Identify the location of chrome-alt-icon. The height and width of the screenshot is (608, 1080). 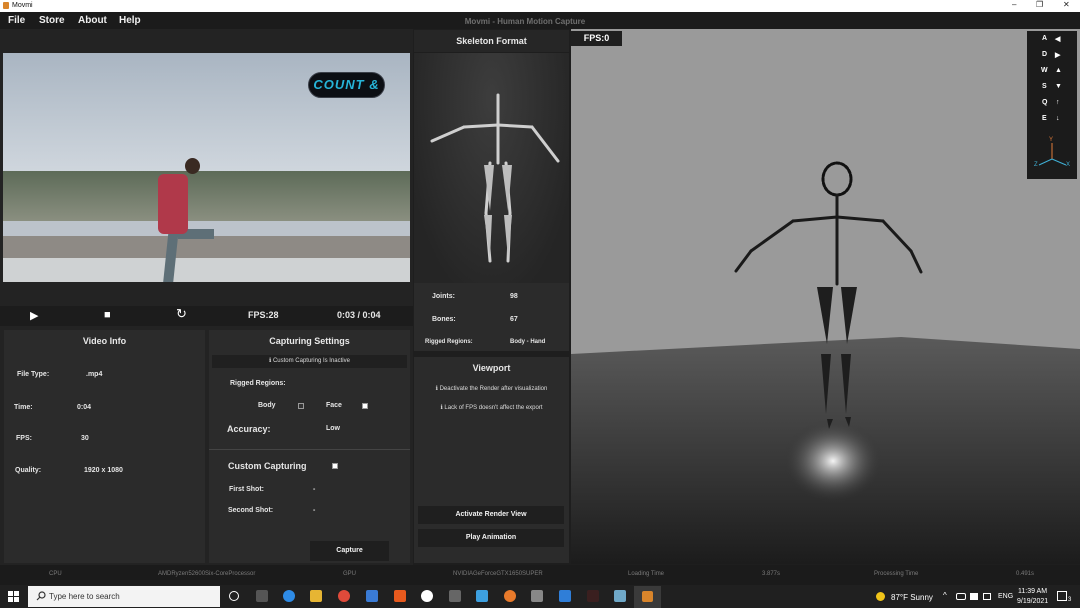
(427, 596).